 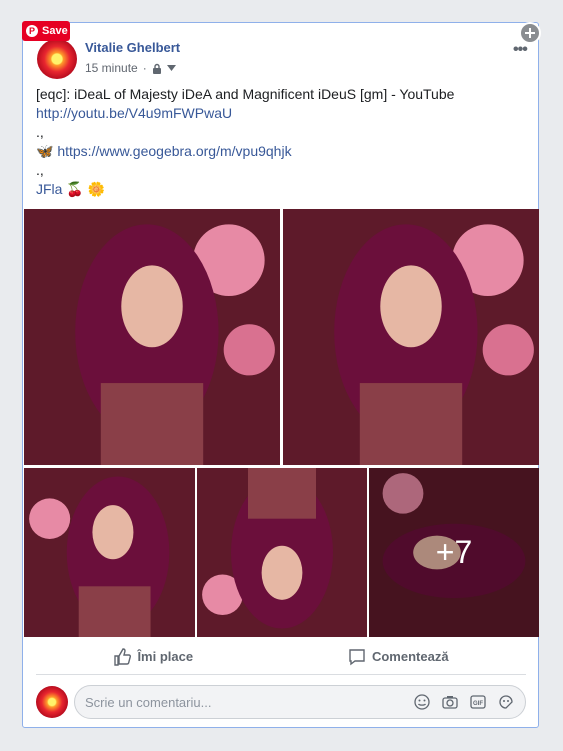 I want to click on like-button: Îmi place, so click(x=153, y=656).